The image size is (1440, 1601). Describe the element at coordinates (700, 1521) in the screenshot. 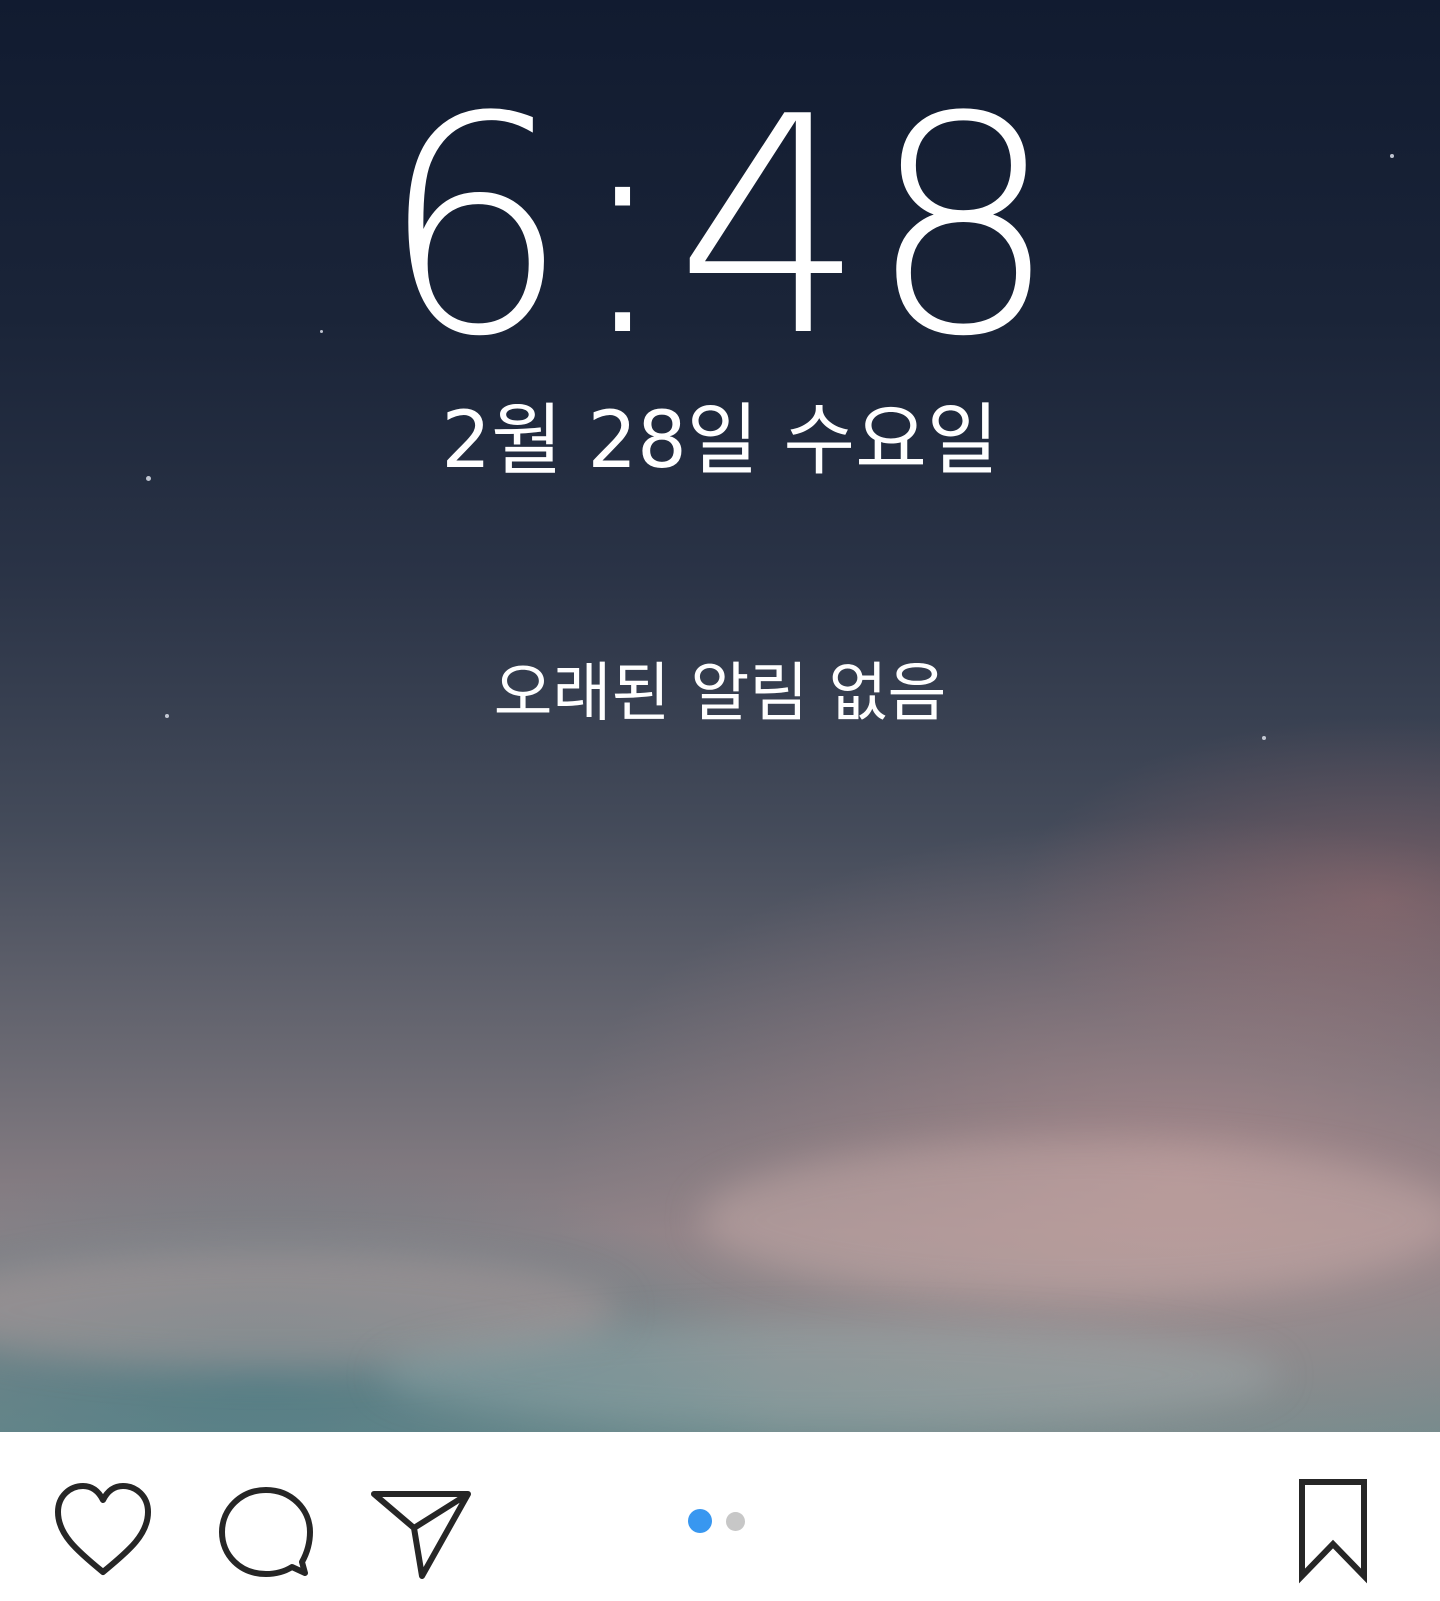

I see `carousel-dot-active` at that location.